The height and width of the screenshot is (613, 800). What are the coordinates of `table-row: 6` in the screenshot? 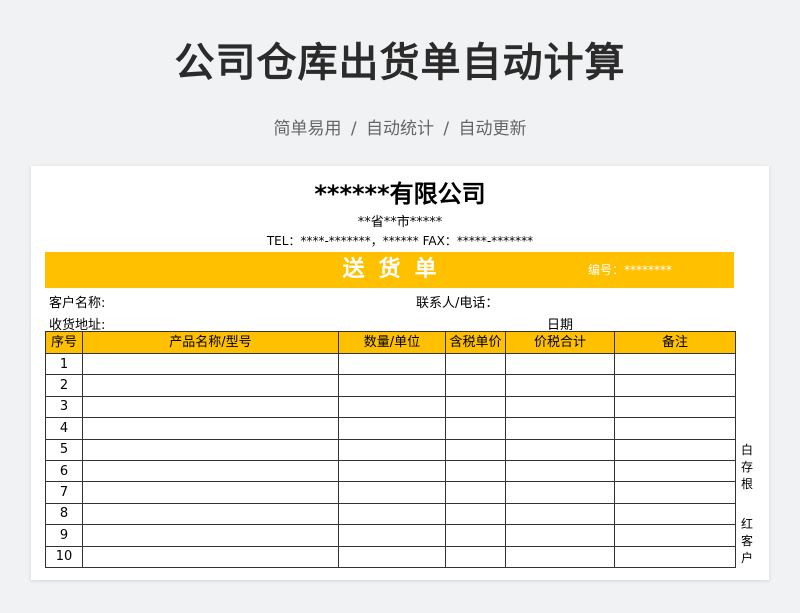 It's located at (390, 471).